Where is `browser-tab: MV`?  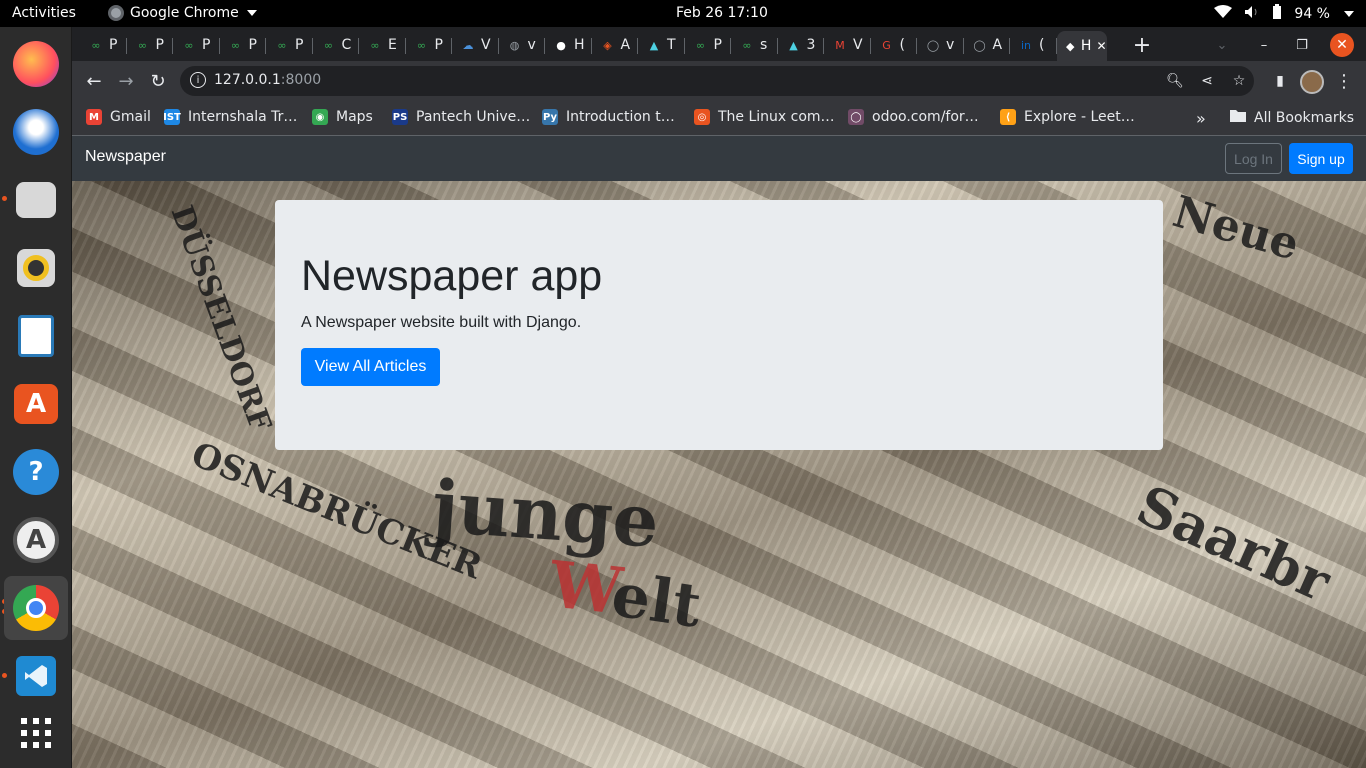 browser-tab: MV is located at coordinates (847, 45).